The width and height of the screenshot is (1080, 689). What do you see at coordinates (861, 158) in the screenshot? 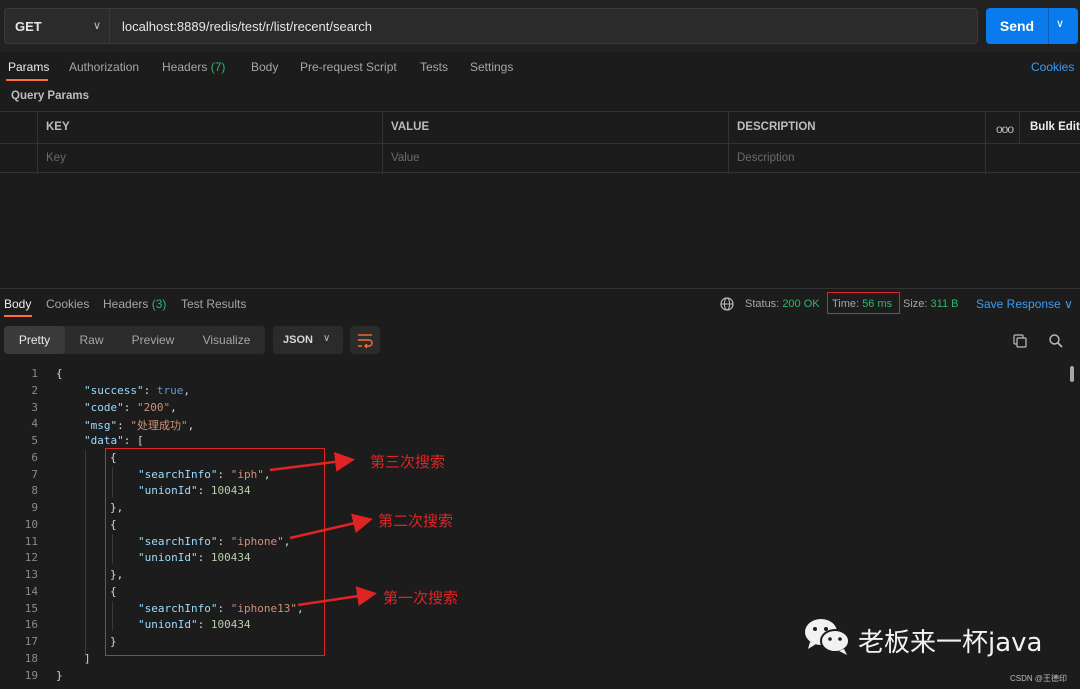
I see `description-input` at bounding box center [861, 158].